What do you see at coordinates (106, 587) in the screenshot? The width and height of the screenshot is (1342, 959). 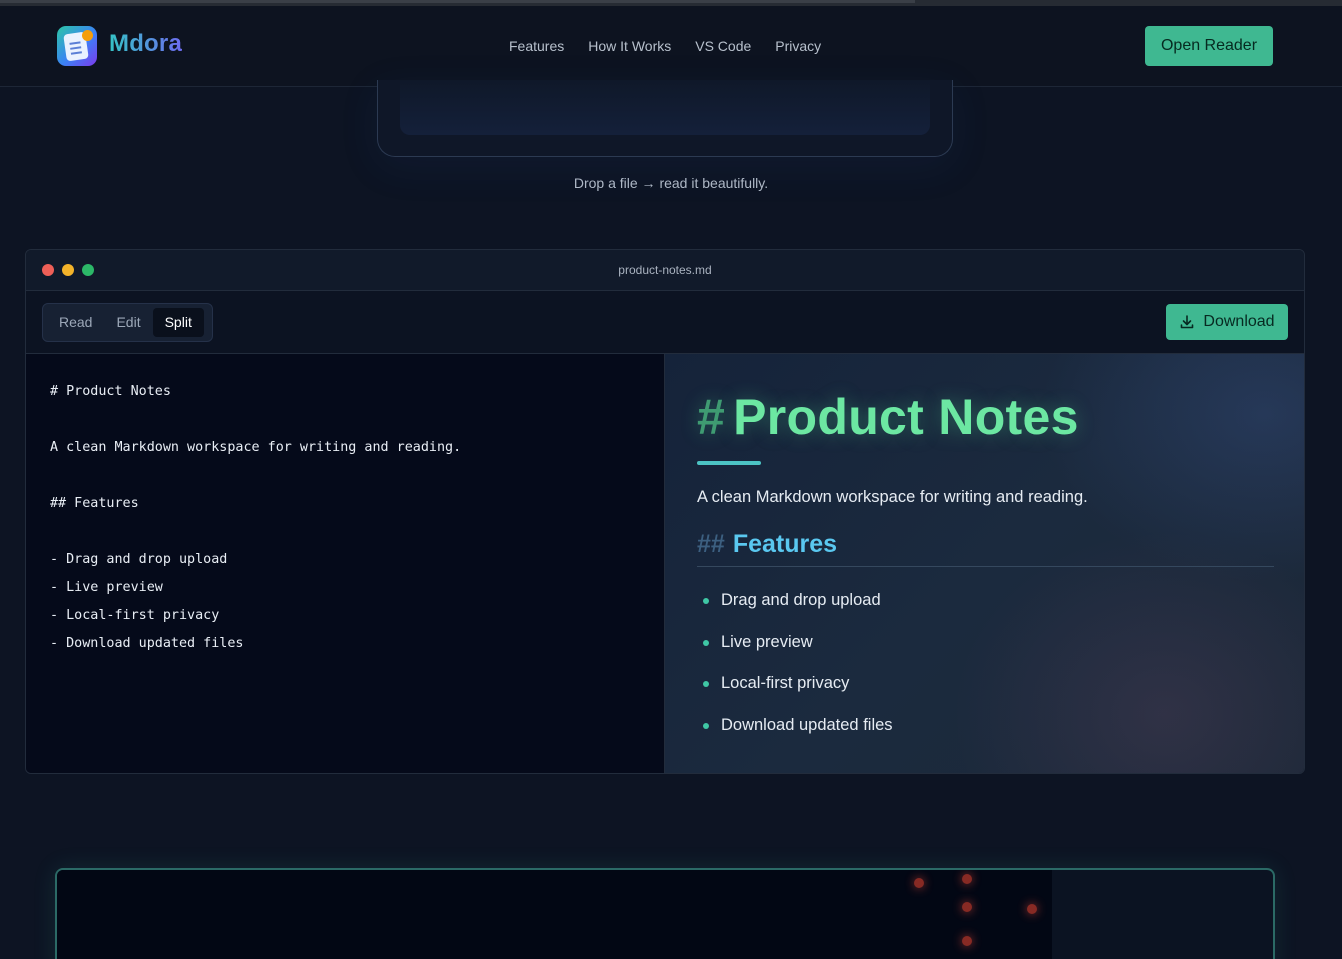 I see `editor-line: - Live preview` at bounding box center [106, 587].